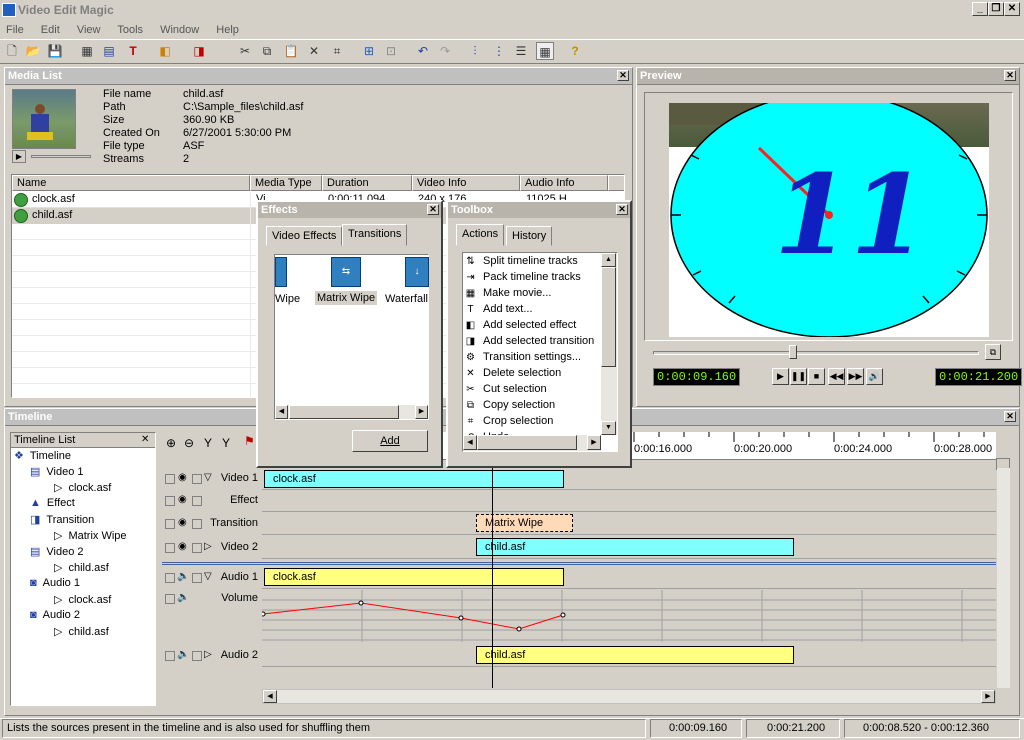 This screenshot has width=1024, height=740. Describe the element at coordinates (414, 577) in the screenshot. I see `clip-audio1: clock.asf` at that location.